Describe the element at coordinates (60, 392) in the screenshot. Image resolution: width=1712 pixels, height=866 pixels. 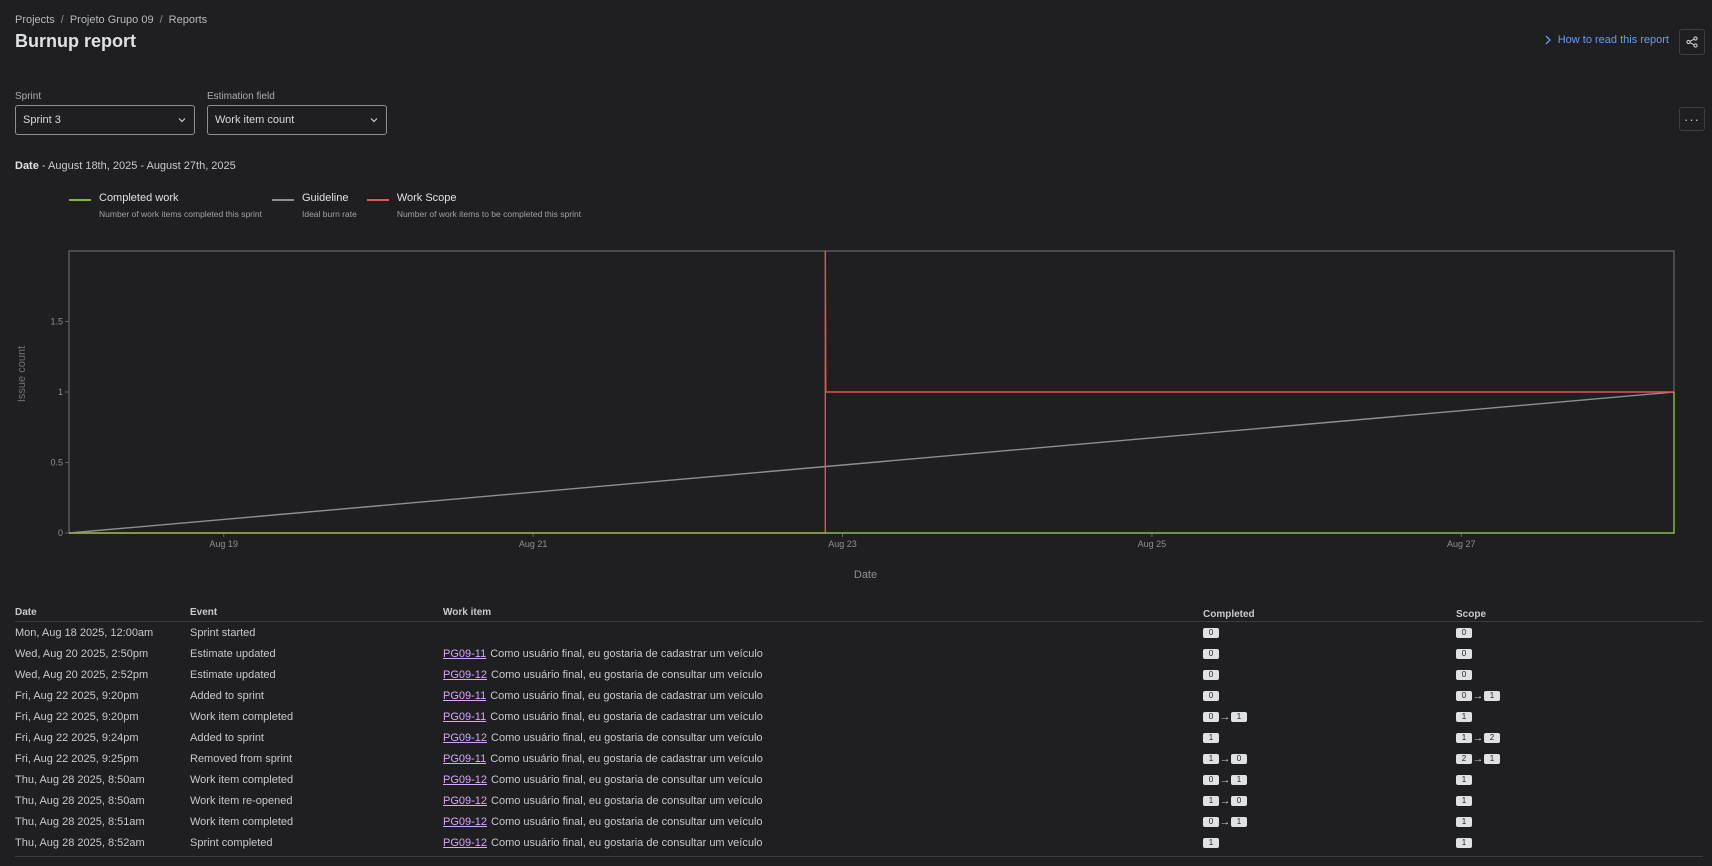
I see `y-tick-label: 1` at that location.